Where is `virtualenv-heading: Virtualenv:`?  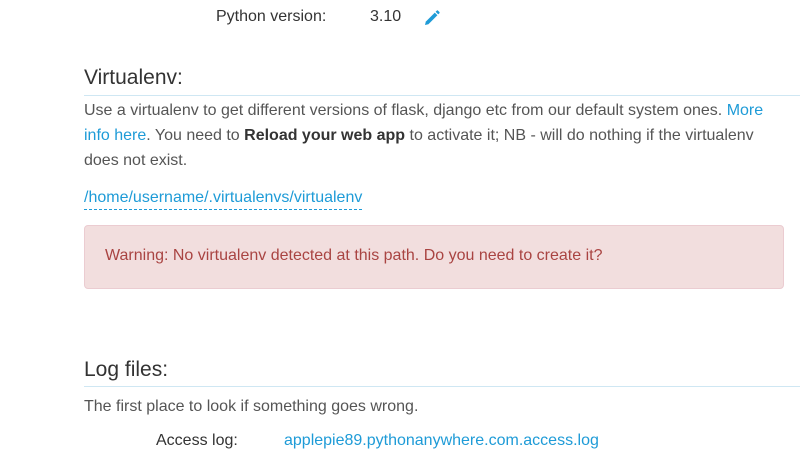
virtualenv-heading: Virtualenv: is located at coordinates (133, 77).